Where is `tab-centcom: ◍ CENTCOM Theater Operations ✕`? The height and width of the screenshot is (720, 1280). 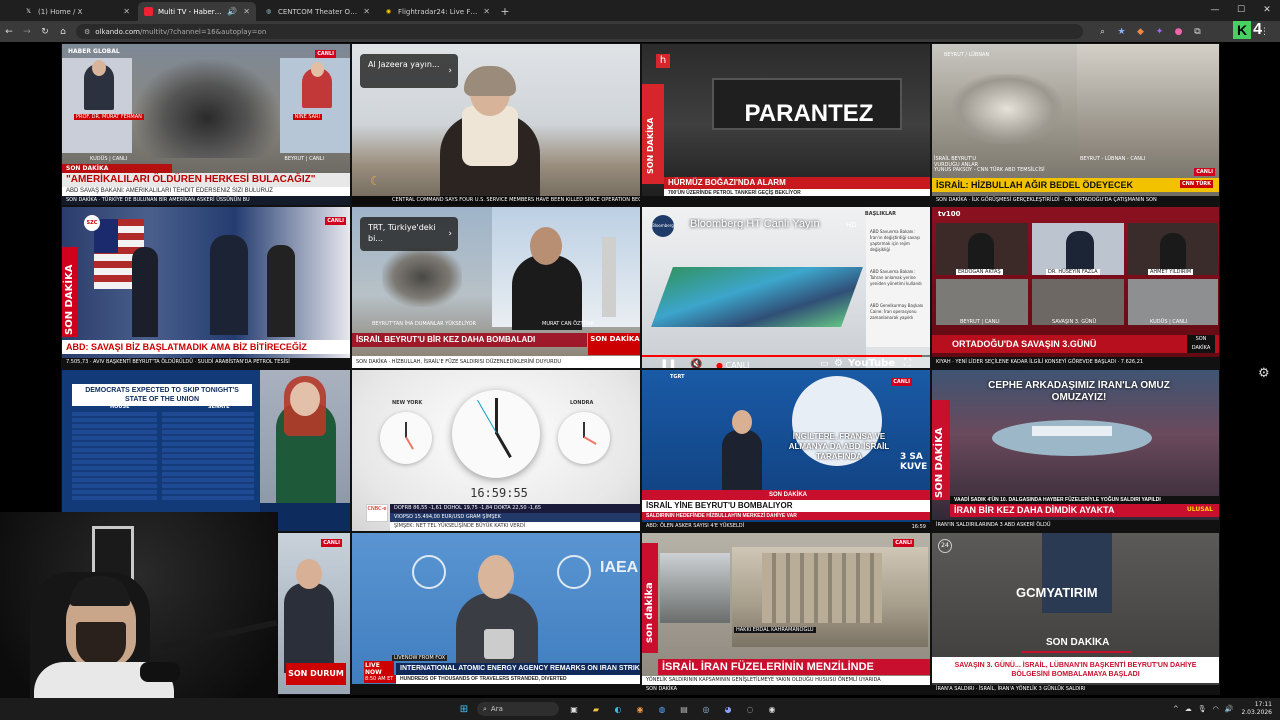
tab-centcom: ◍ CENTCOM Theater Operations ✕ is located at coordinates (317, 11).